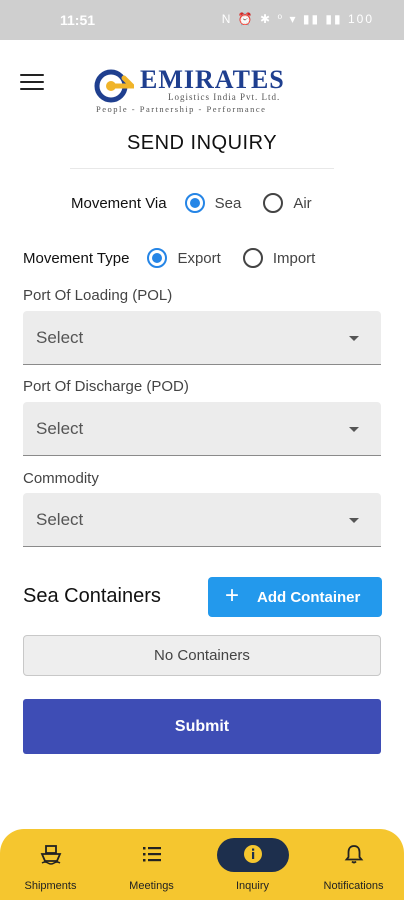 The image size is (404, 900). I want to click on radio-sea-label: Sea, so click(228, 203).